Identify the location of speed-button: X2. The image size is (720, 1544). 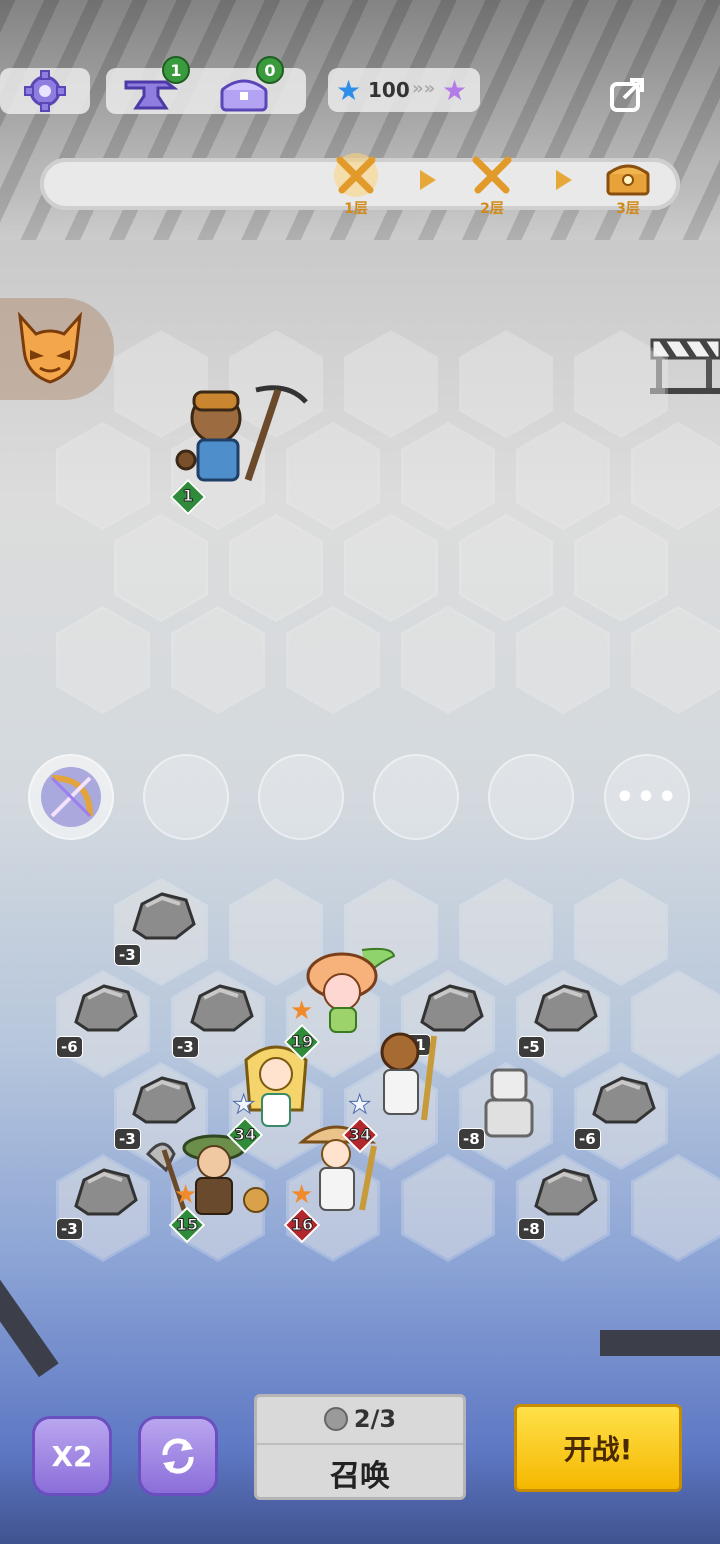
(72, 1456).